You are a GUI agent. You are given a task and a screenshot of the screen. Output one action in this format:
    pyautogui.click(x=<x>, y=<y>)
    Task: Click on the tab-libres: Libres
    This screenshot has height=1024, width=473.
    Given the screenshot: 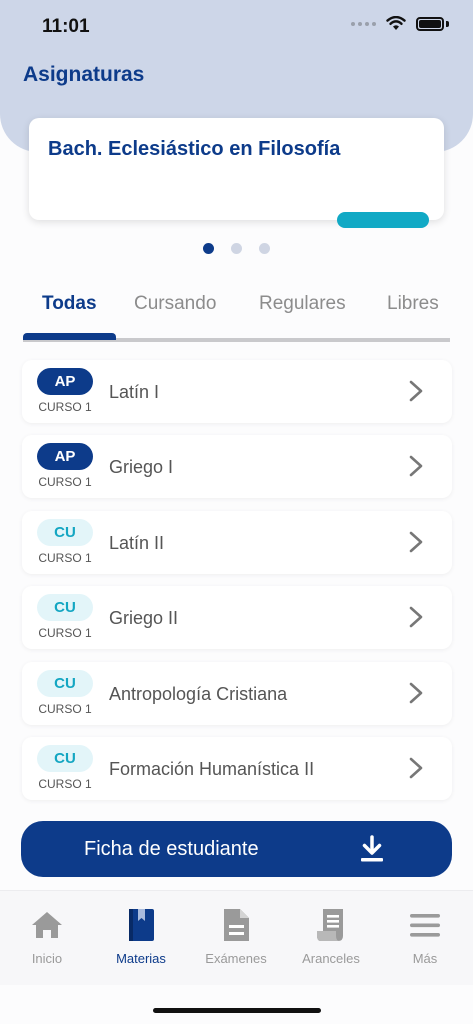 What is the action you would take?
    pyautogui.click(x=413, y=304)
    